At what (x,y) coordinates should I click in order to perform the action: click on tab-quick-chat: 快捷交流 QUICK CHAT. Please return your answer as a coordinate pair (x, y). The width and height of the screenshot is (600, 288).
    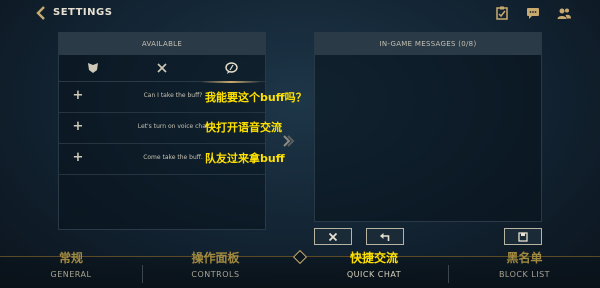
    Looking at the image, I should click on (374, 269).